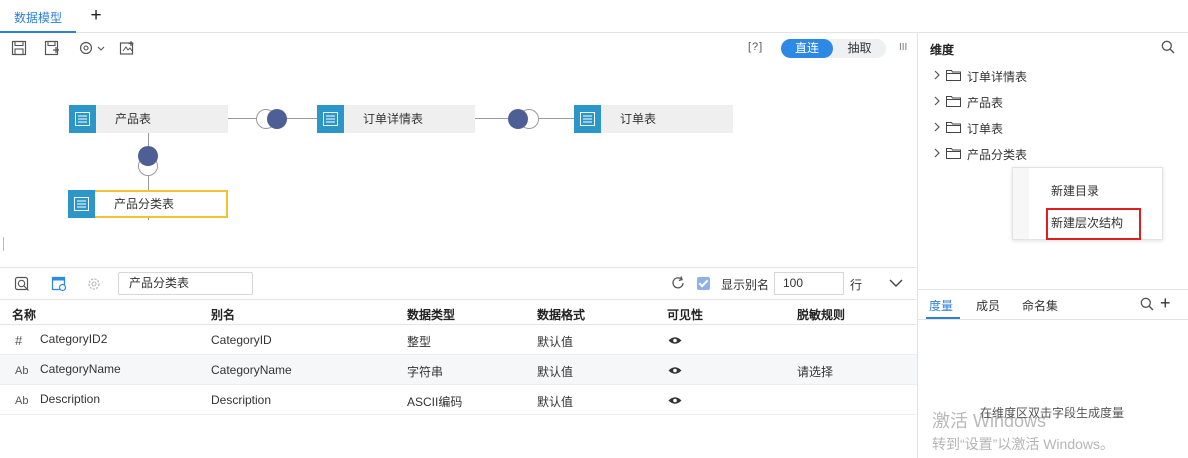 This screenshot has width=1188, height=458. I want to click on tab-bar: 数据模型 +, so click(594, 16).